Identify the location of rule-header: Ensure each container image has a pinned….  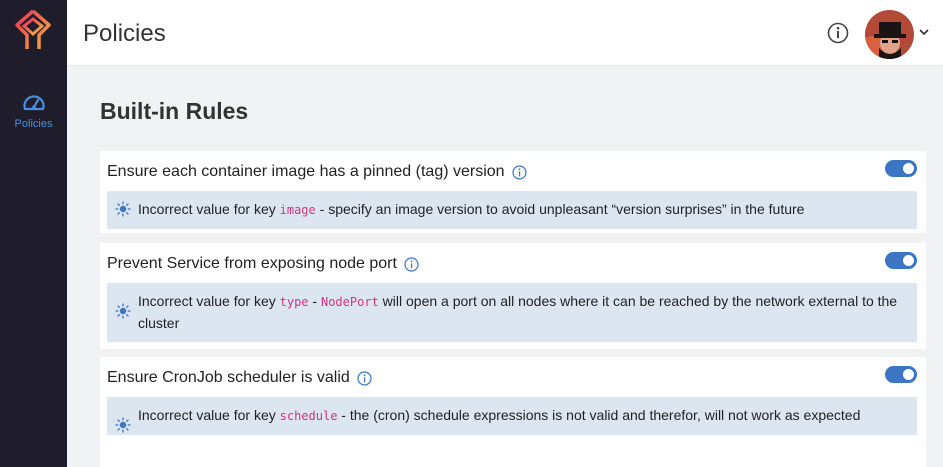
(317, 172).